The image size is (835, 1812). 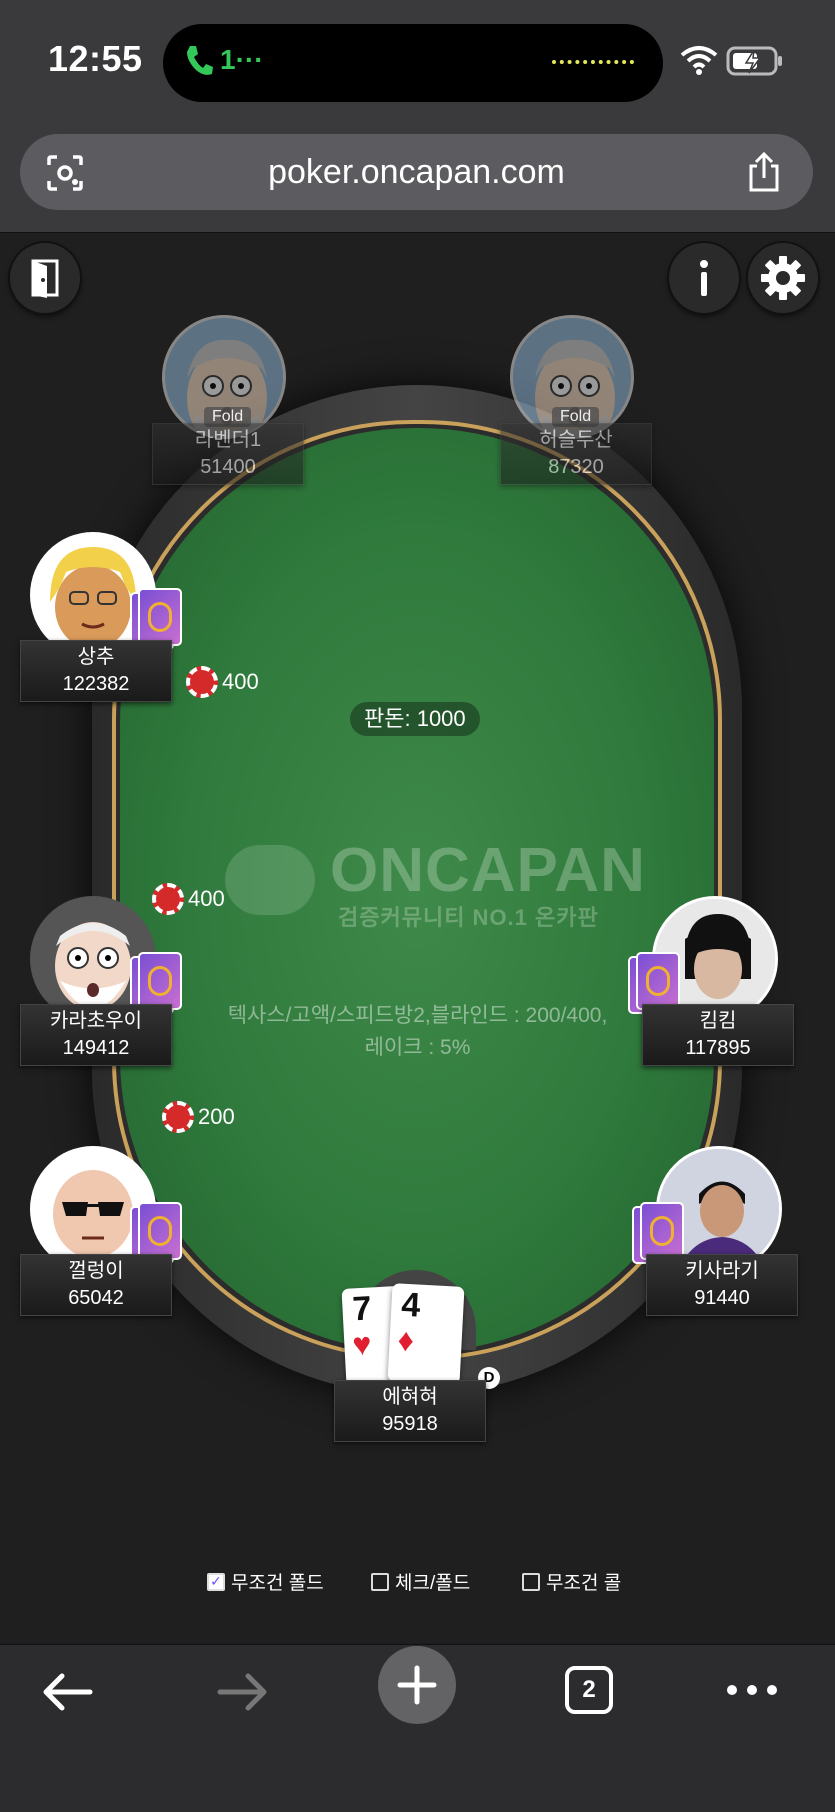 I want to click on player-name: 키사라기, so click(x=722, y=1271).